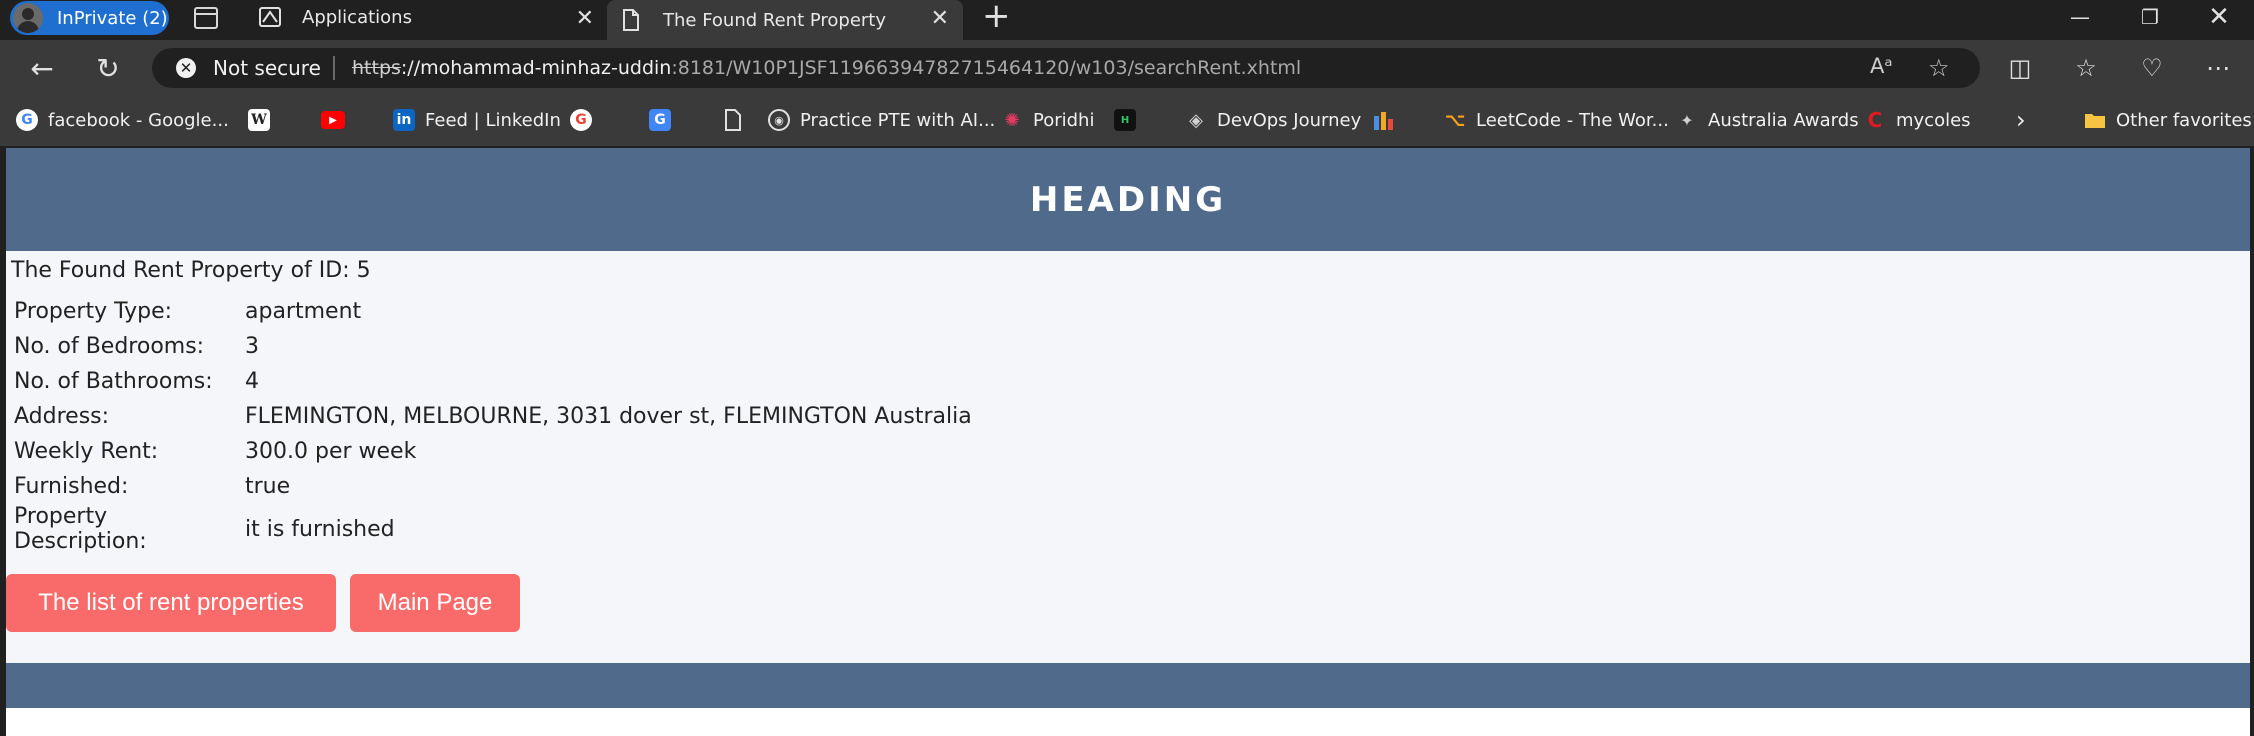  I want to click on favorite-analytics, so click(1384, 120).